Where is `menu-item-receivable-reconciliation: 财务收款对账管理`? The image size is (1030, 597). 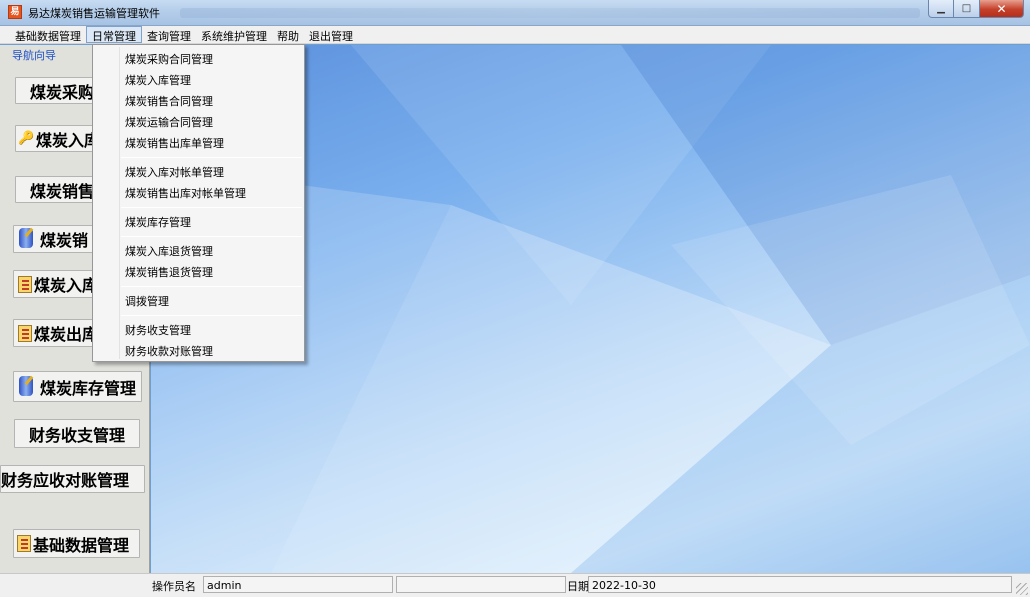 menu-item-receivable-reconciliation: 财务收款对账管理 is located at coordinates (169, 351).